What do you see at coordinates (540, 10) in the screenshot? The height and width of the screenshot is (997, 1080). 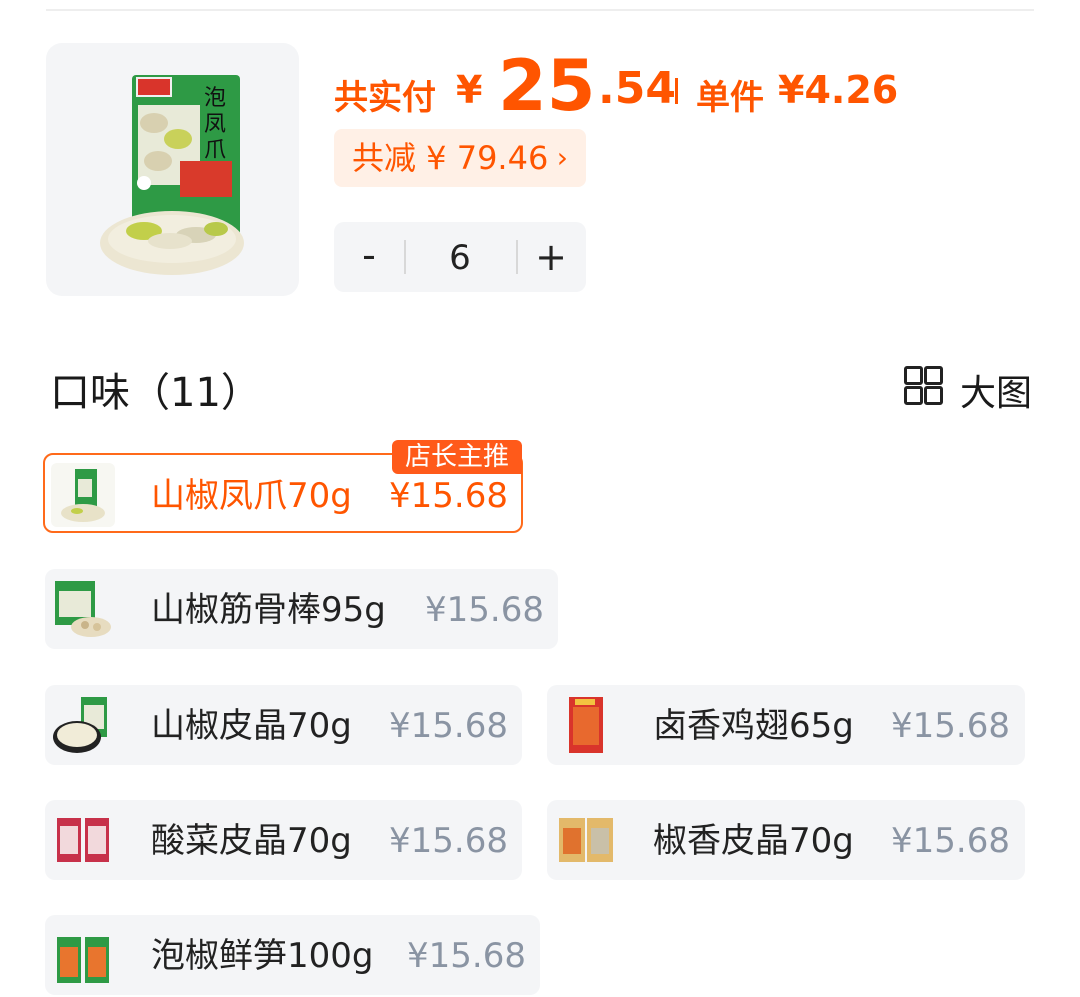 I see `top-divider` at bounding box center [540, 10].